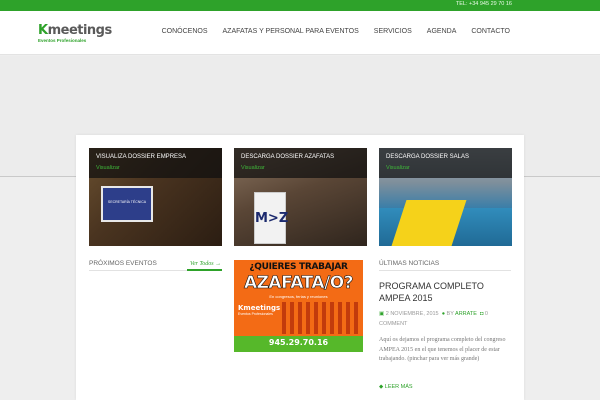  Describe the element at coordinates (445, 270) in the screenshot. I see `news-divider` at that location.